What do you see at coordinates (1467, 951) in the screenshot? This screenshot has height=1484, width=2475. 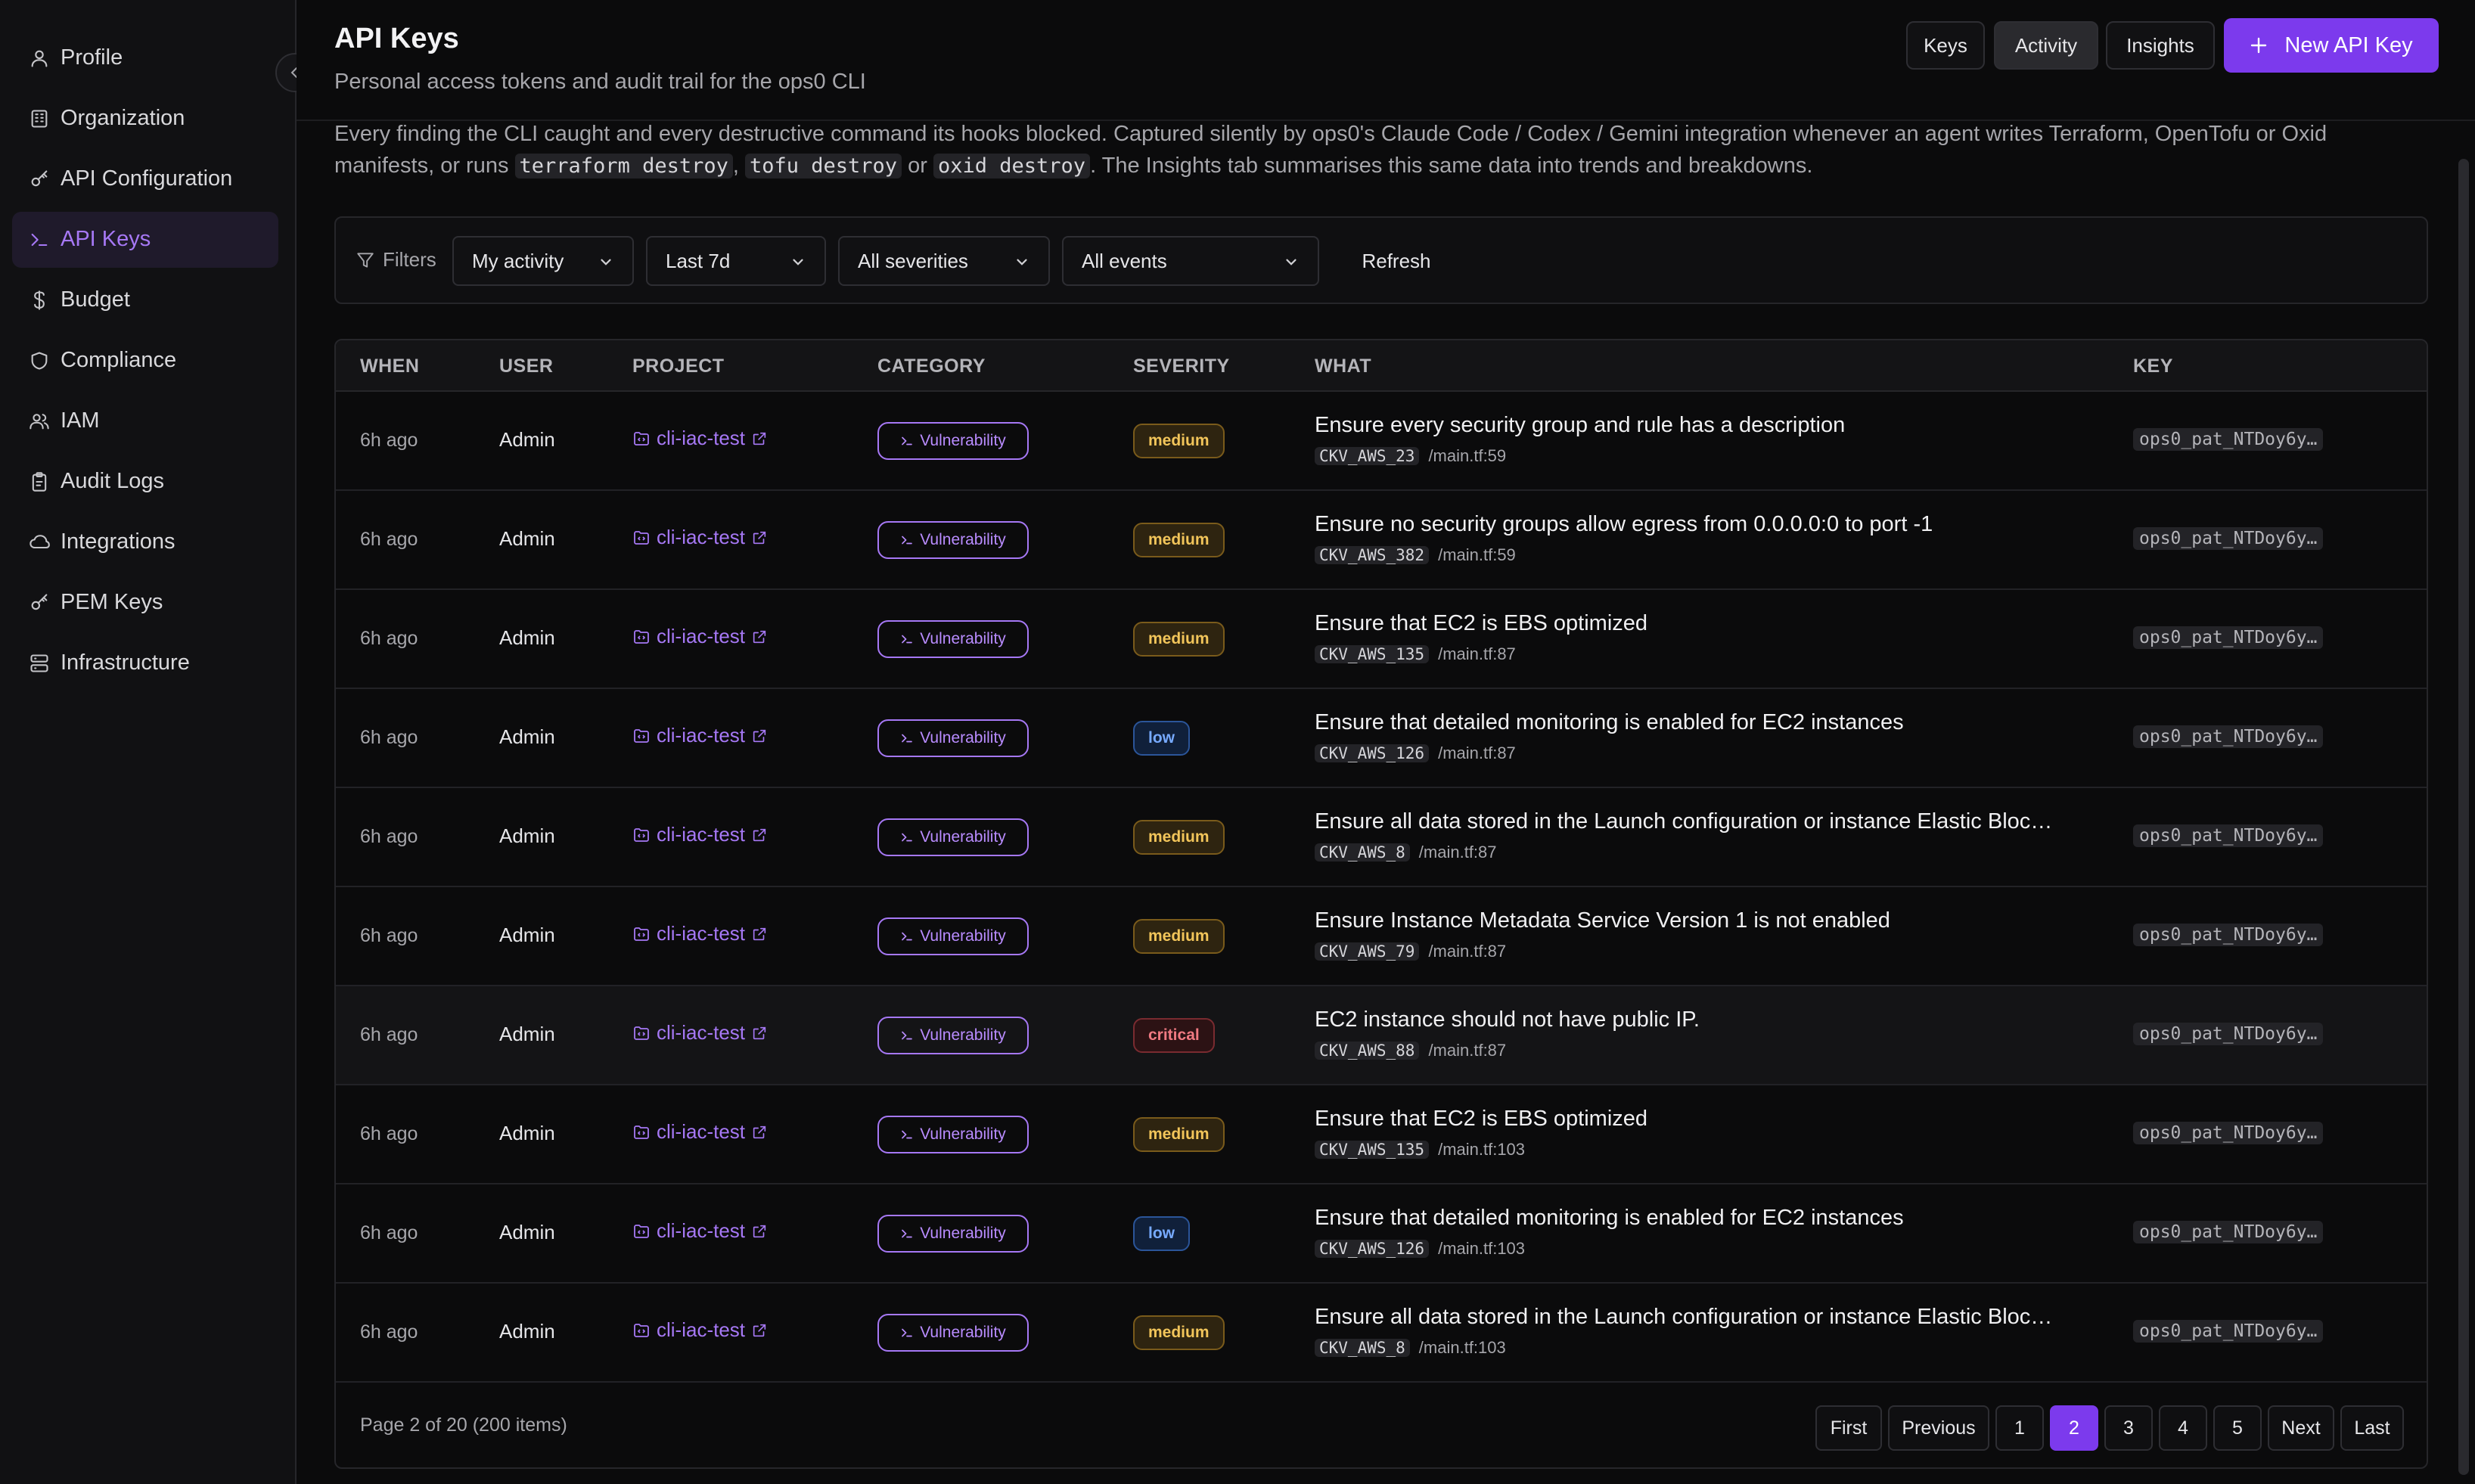 I see `file-location: /main.tf:87` at bounding box center [1467, 951].